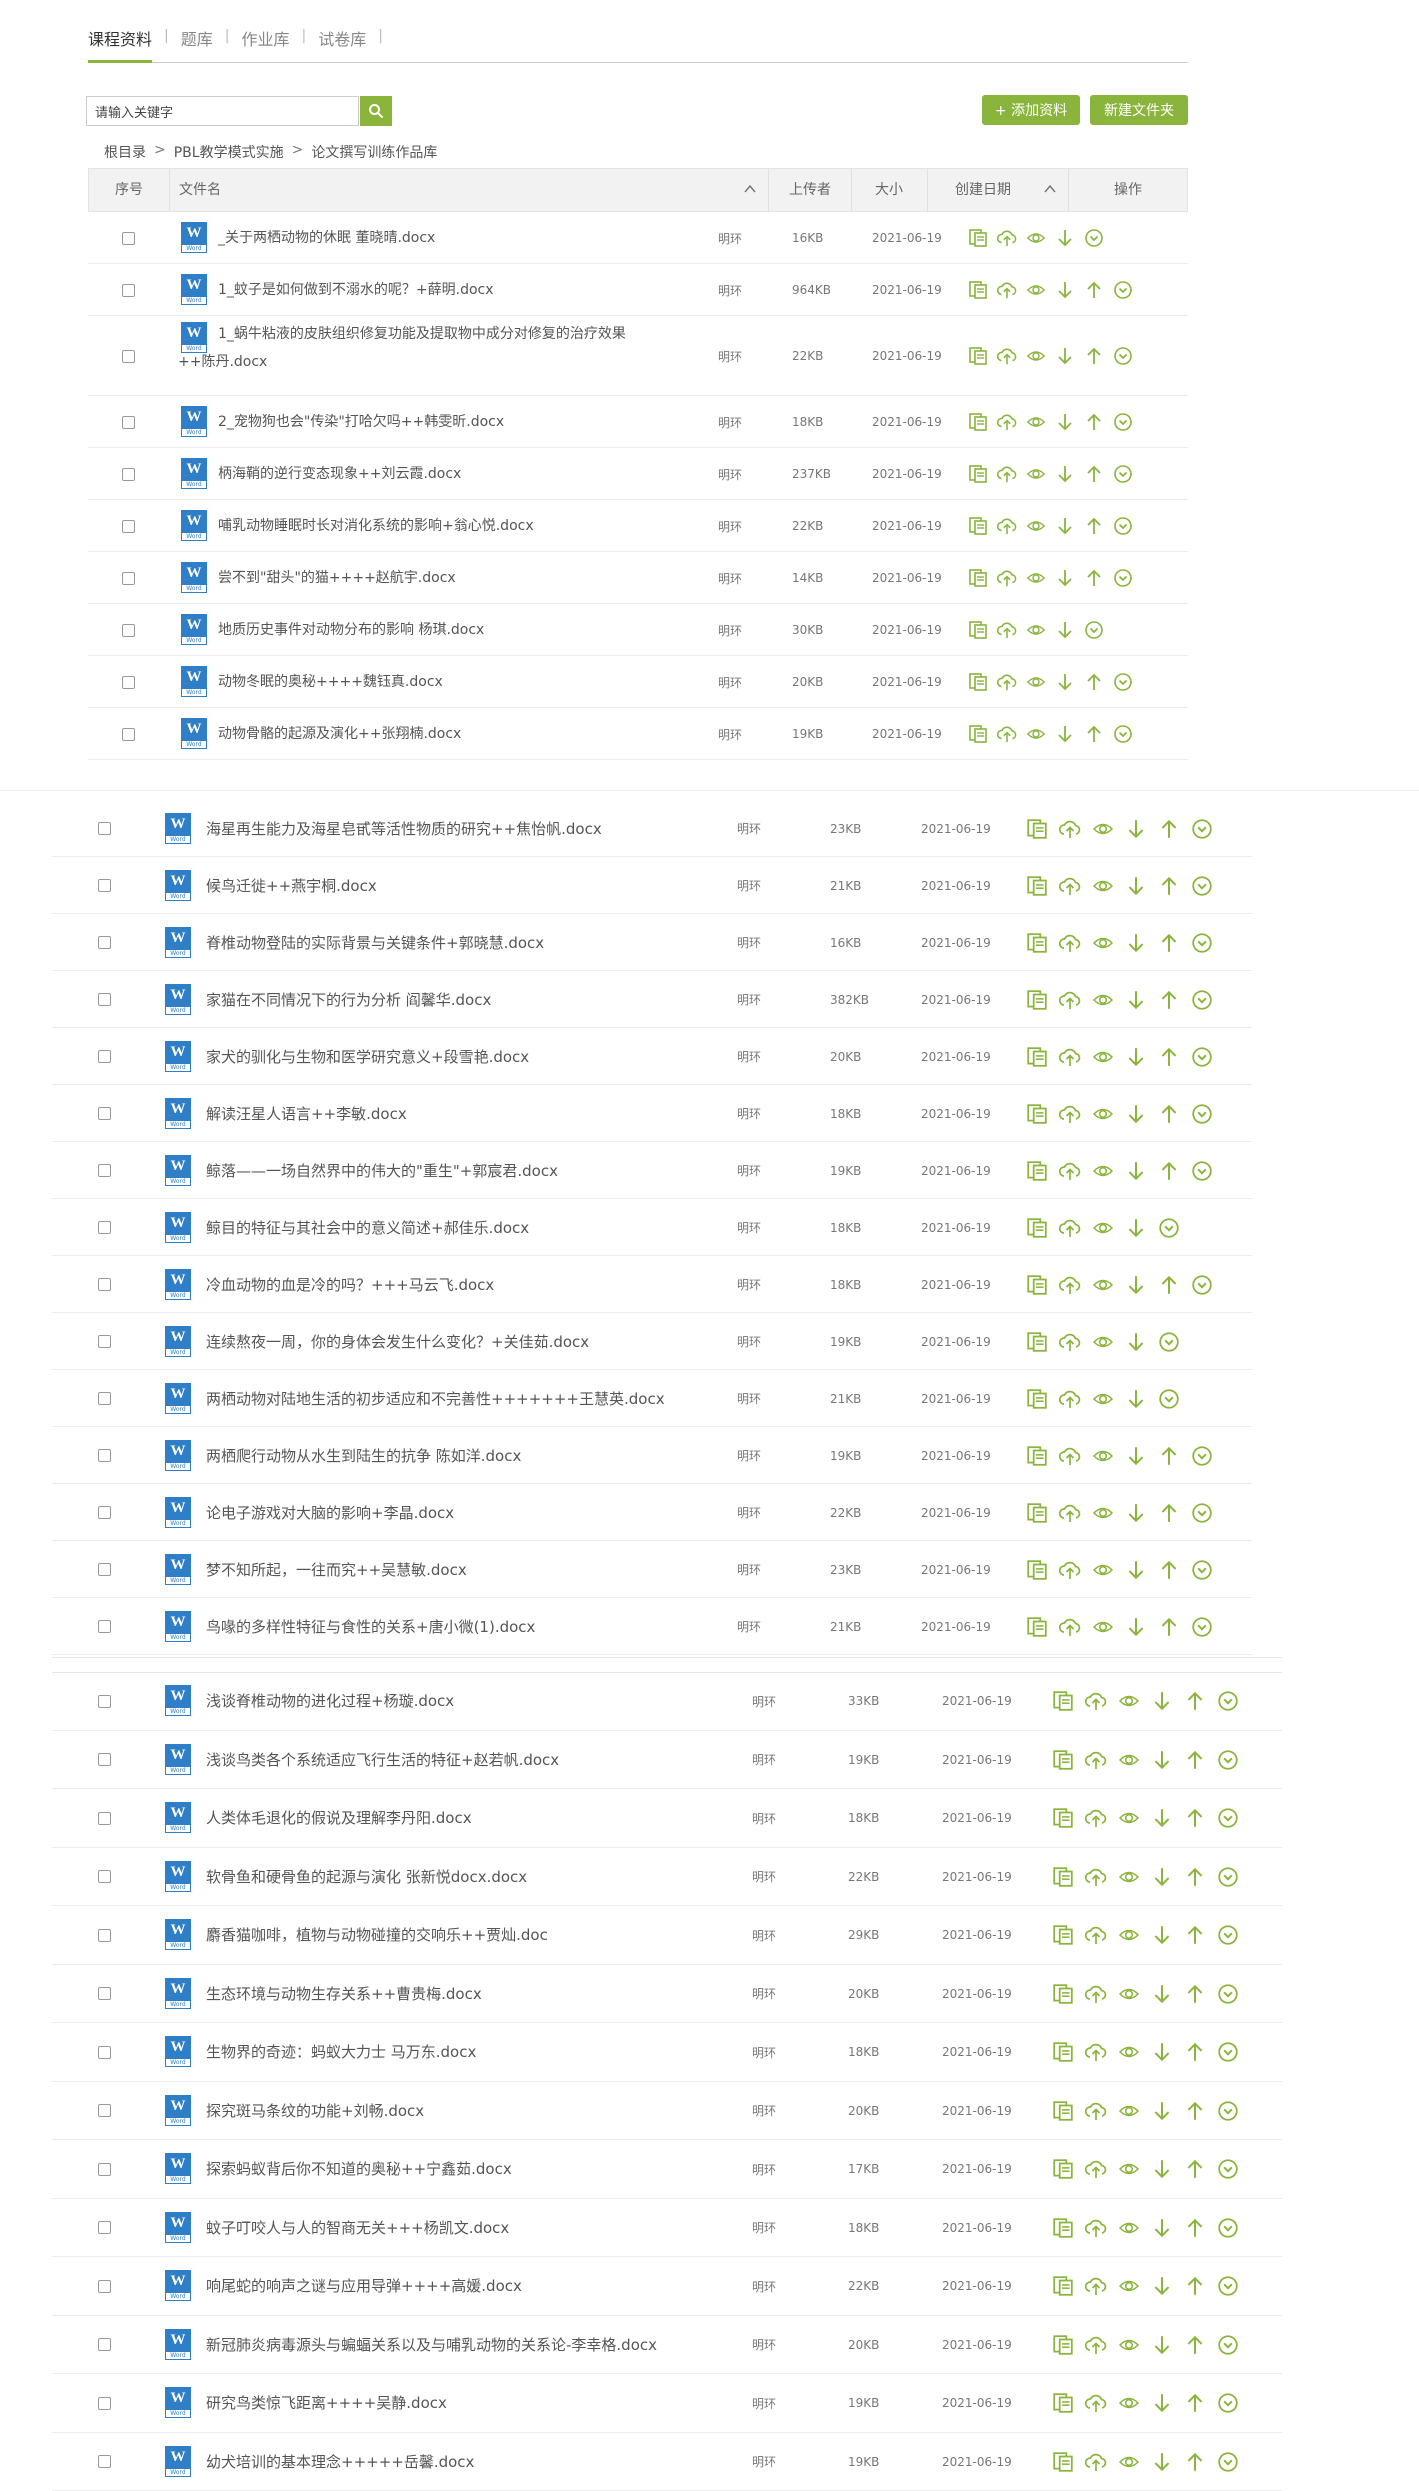 The height and width of the screenshot is (2491, 1419). What do you see at coordinates (382, 1760) in the screenshot?
I see `file-name: 浅谈鸟类各个系统适应飞行生活的特征+赵若帆.docx` at bounding box center [382, 1760].